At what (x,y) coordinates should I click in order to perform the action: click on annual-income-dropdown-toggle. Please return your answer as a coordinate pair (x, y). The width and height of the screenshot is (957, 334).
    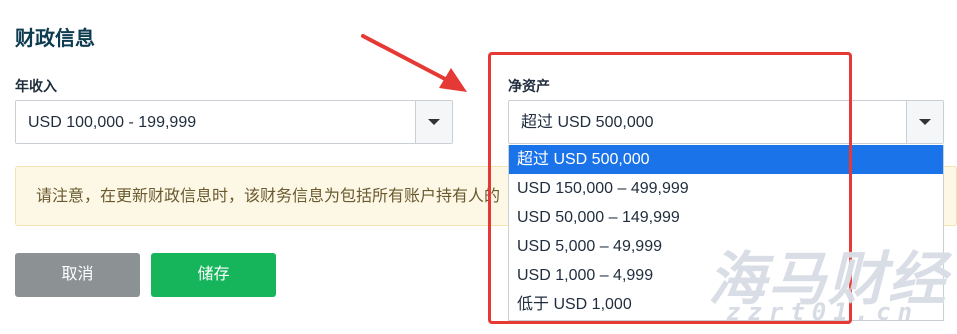
    Looking at the image, I should click on (433, 122).